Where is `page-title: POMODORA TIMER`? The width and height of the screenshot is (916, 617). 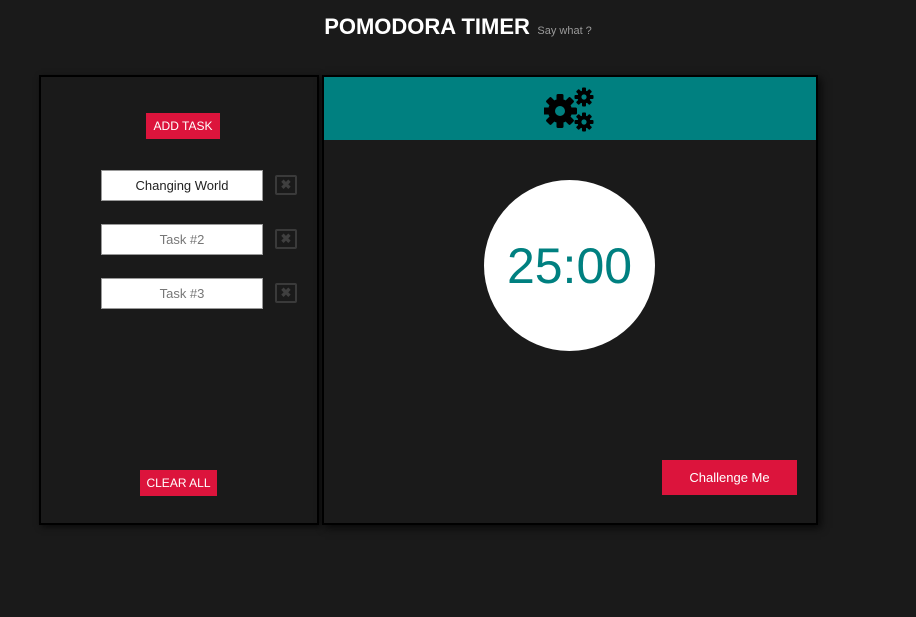 page-title: POMODORA TIMER is located at coordinates (427, 26).